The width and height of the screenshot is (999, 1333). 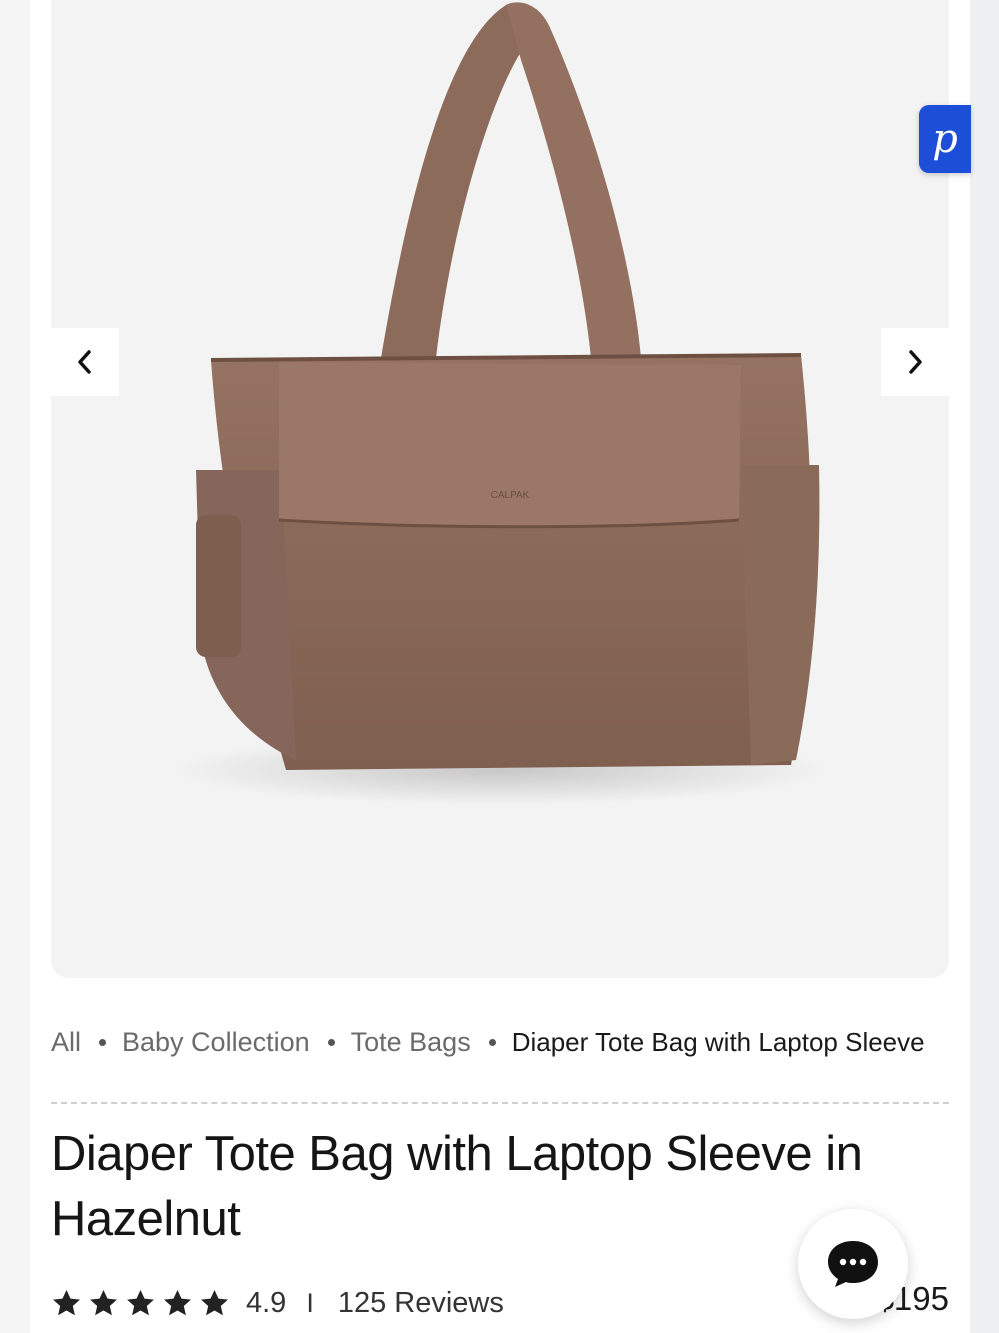 I want to click on chevron-left-icon, so click(x=84, y=362).